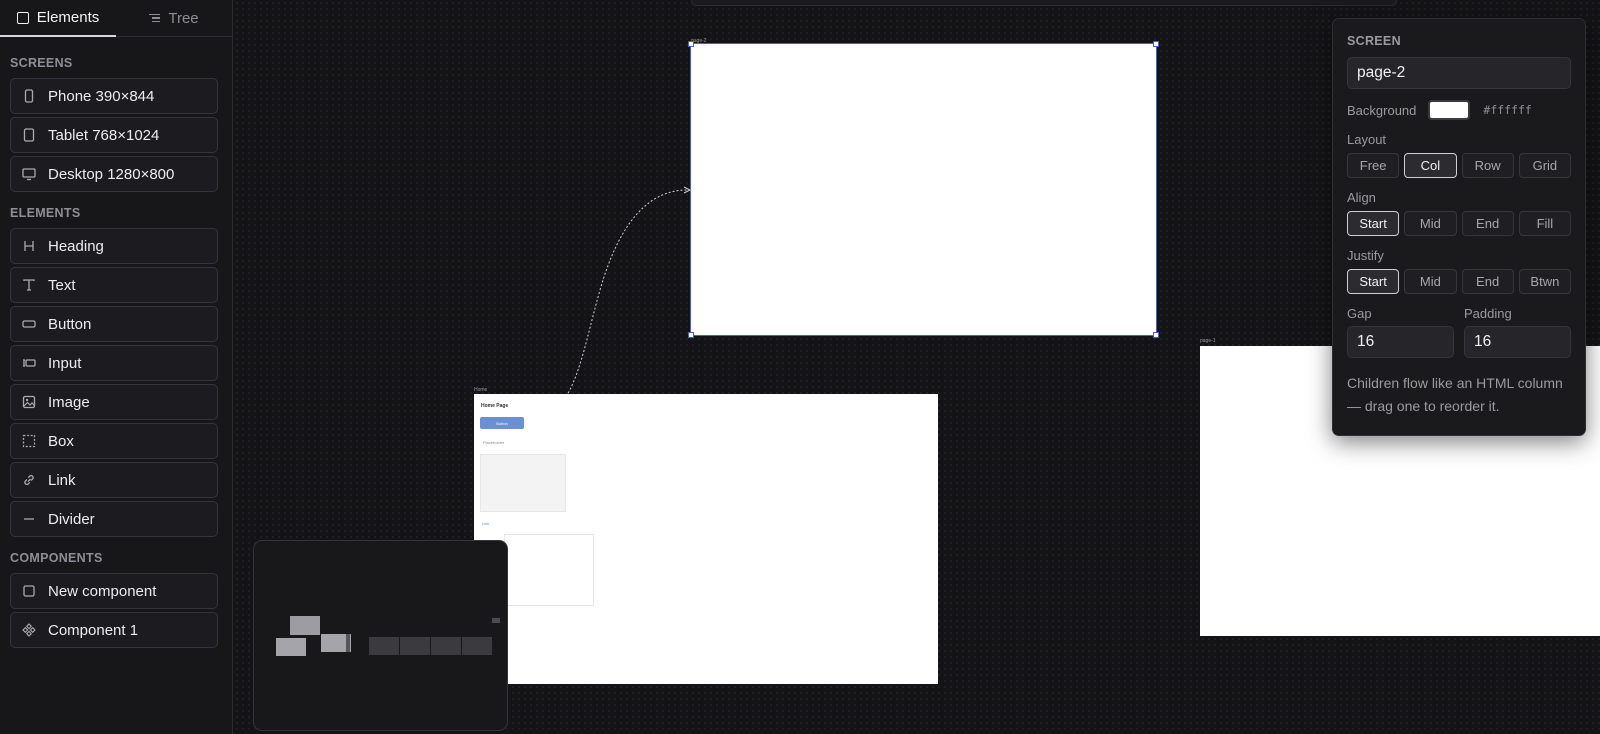  I want to click on top-toolbar, so click(1044, 3).